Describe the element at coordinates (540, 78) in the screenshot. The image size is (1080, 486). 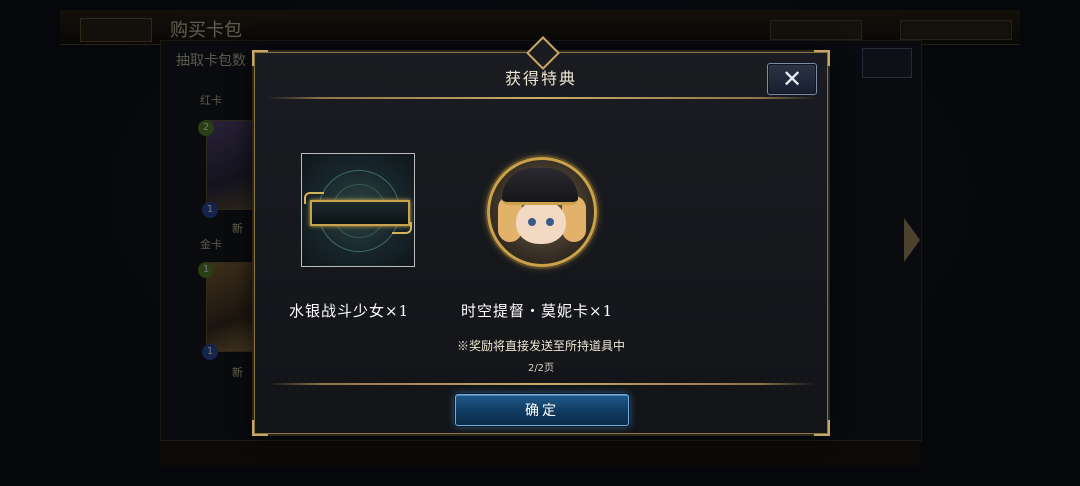
I see `dialog-title: 获得特典` at that location.